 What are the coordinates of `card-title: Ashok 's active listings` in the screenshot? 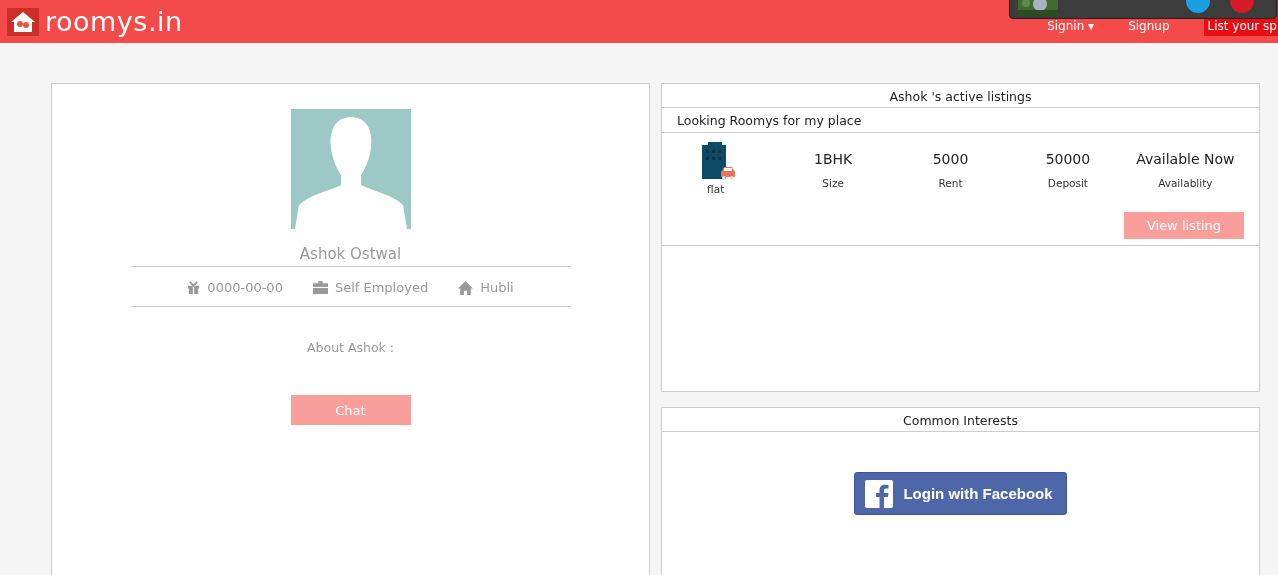 It's located at (960, 96).